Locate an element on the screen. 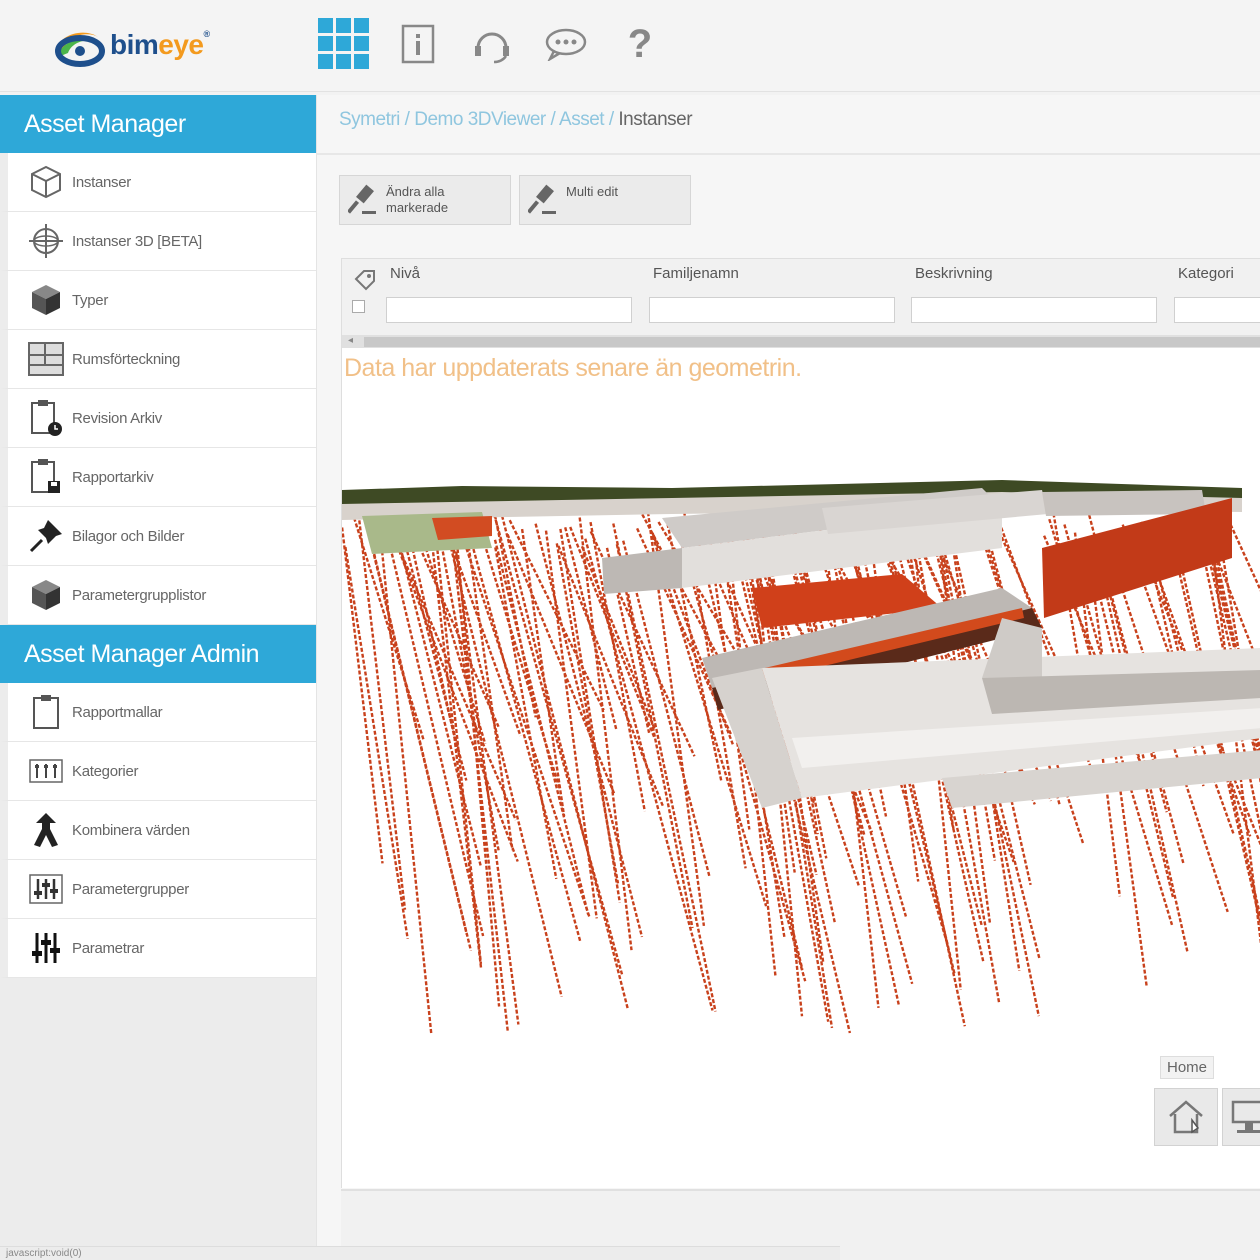 The image size is (1260, 1260). screen-view-button is located at coordinates (1241, 1117).